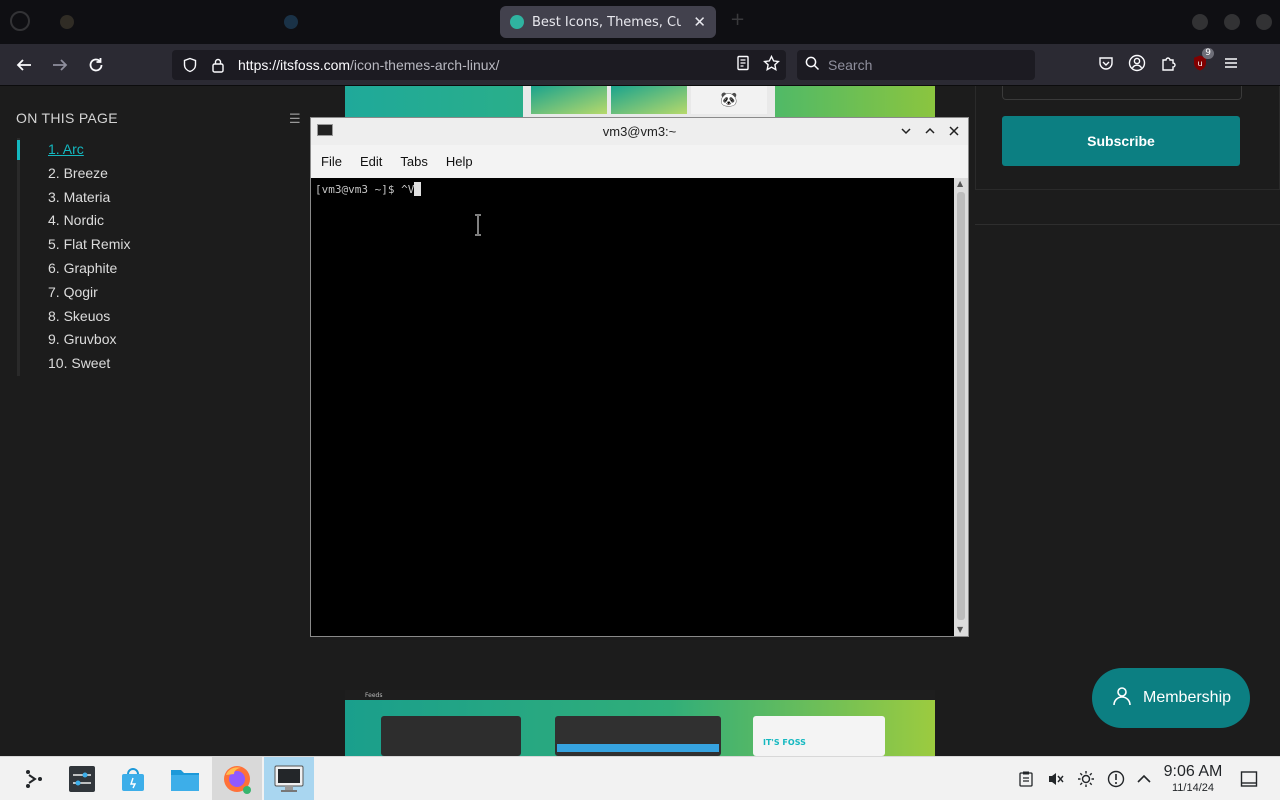 This screenshot has height=800, width=1280. Describe the element at coordinates (771, 65) in the screenshot. I see `bookmark-star-icon` at that location.